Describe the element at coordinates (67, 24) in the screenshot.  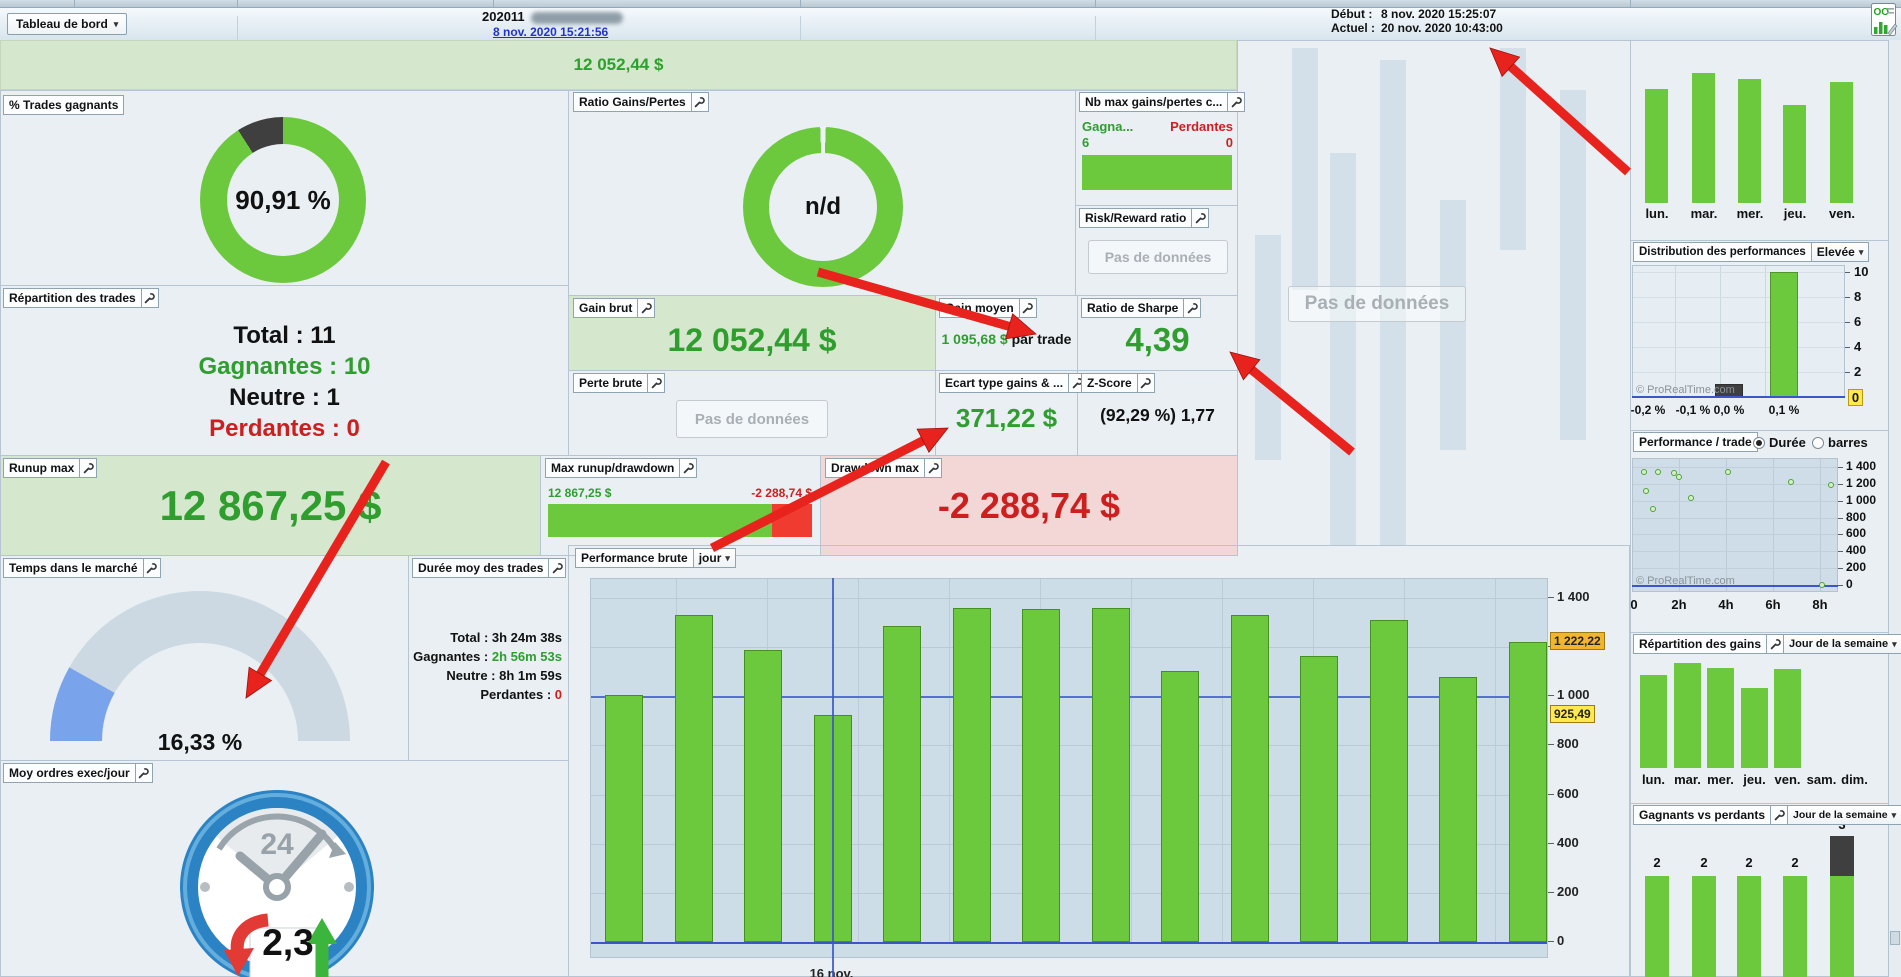
I see `view-selector-dropdown: Tableau de bord ▾` at that location.